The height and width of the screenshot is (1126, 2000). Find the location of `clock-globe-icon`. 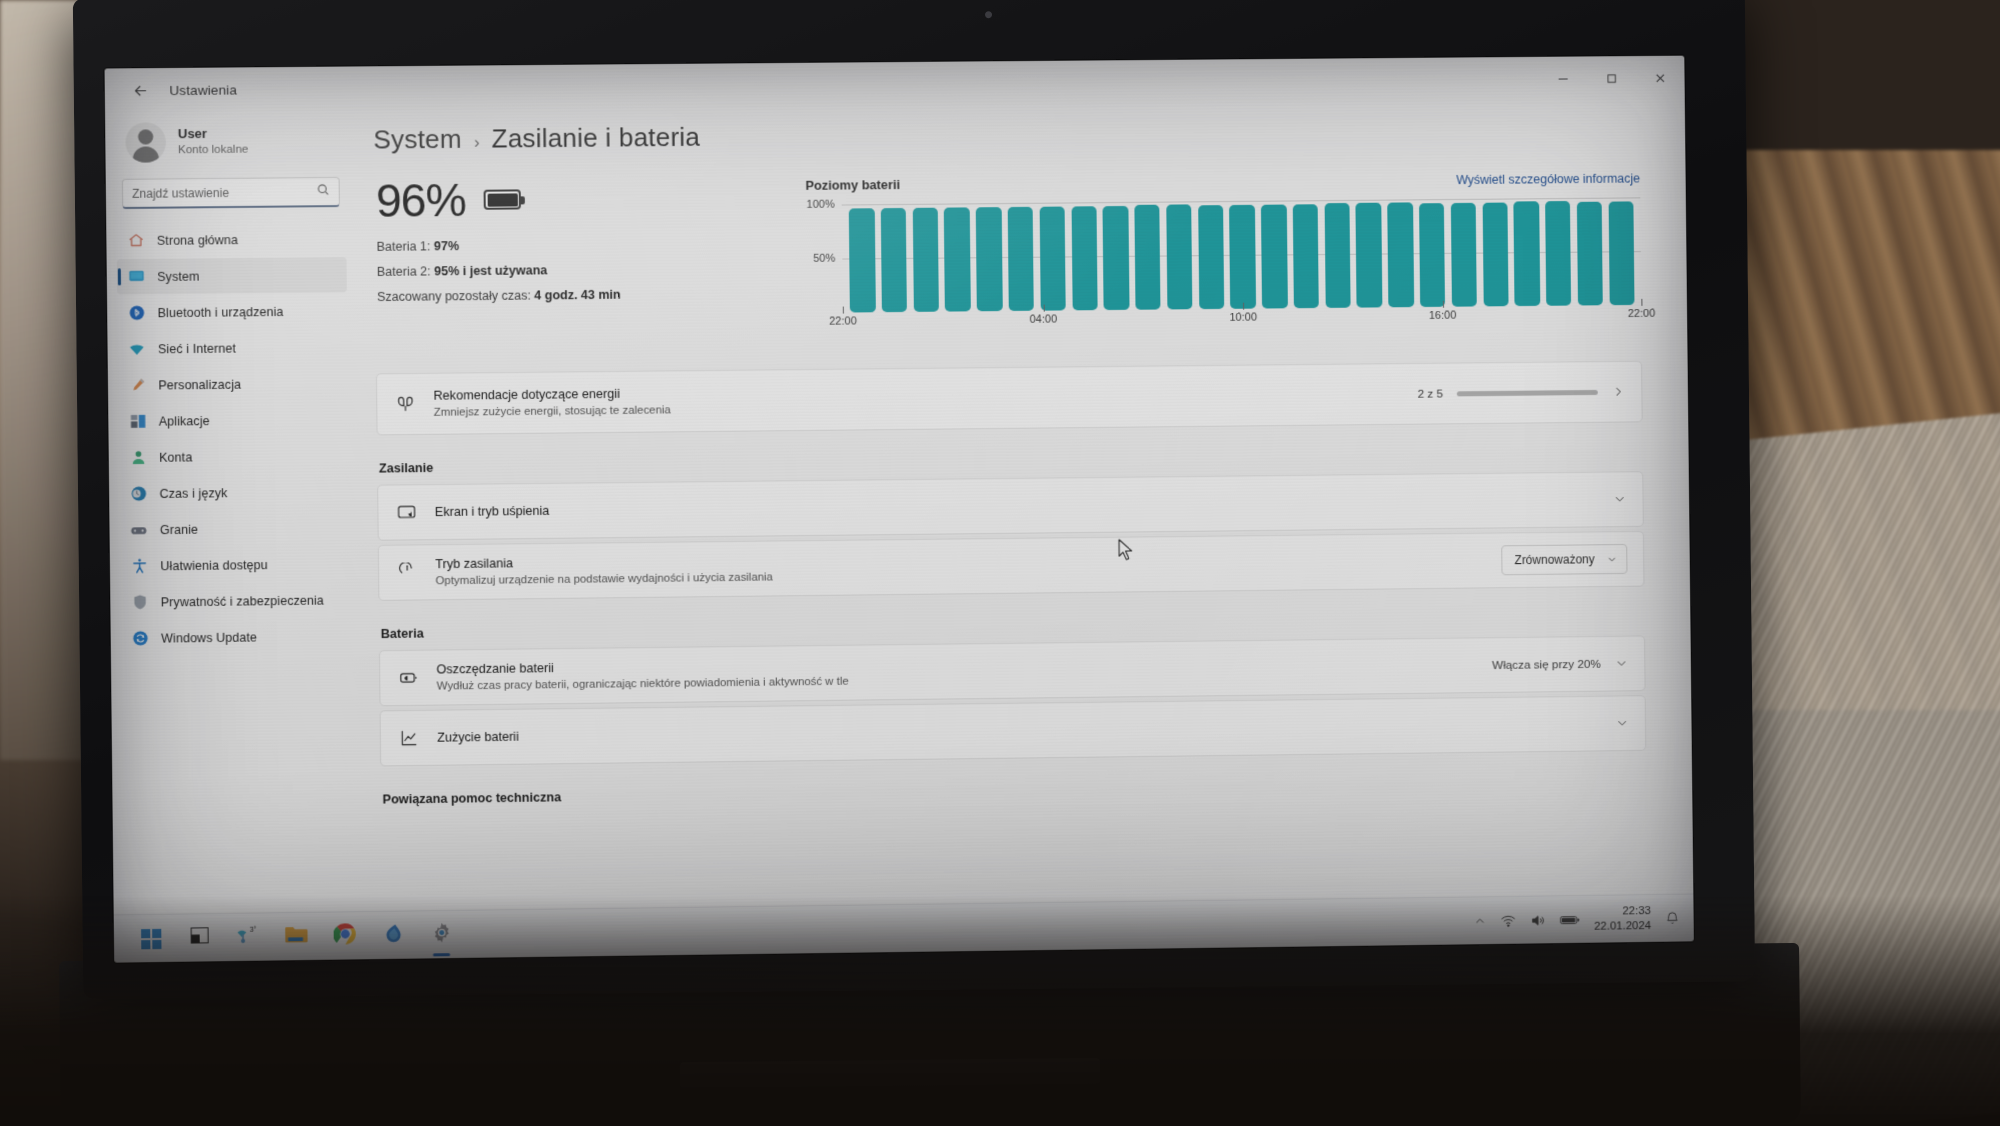

clock-globe-icon is located at coordinates (138, 494).